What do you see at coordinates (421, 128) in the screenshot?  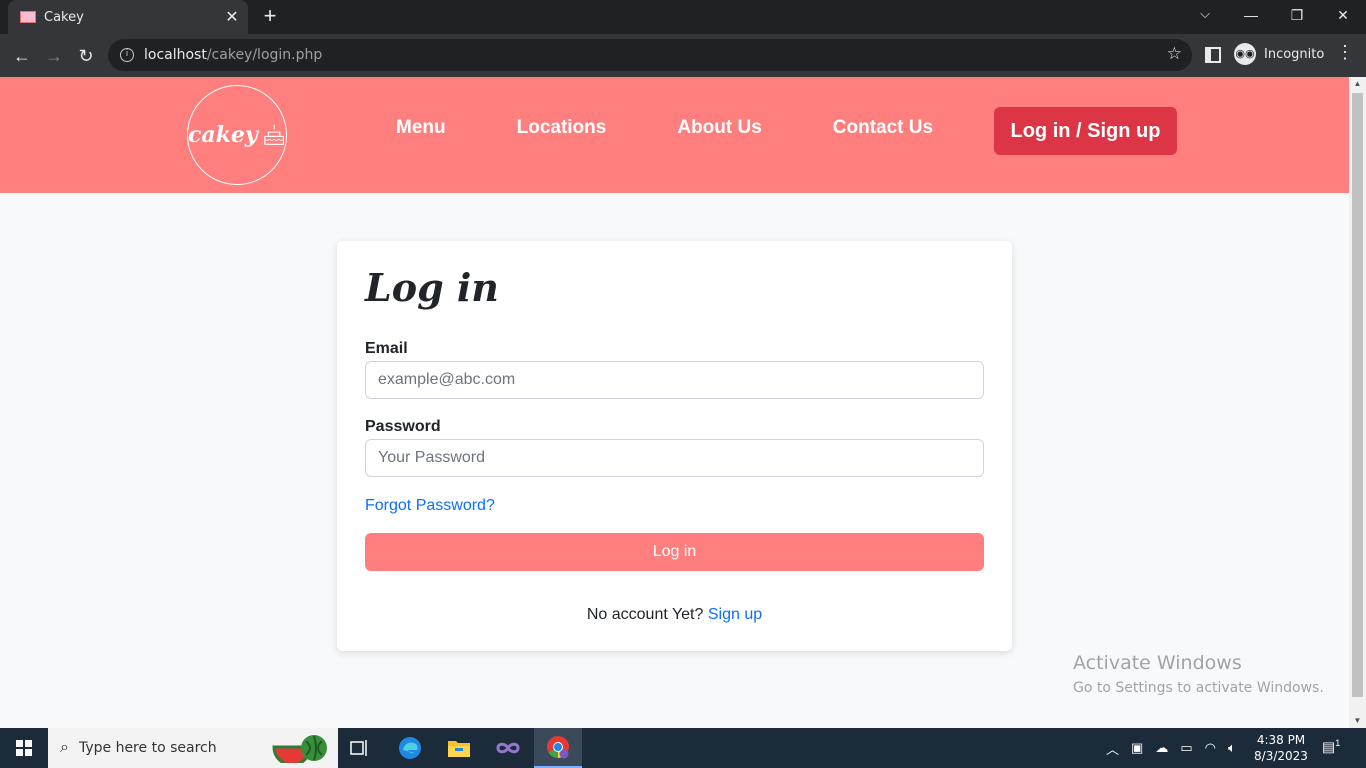 I see `nav-menu: Menu` at bounding box center [421, 128].